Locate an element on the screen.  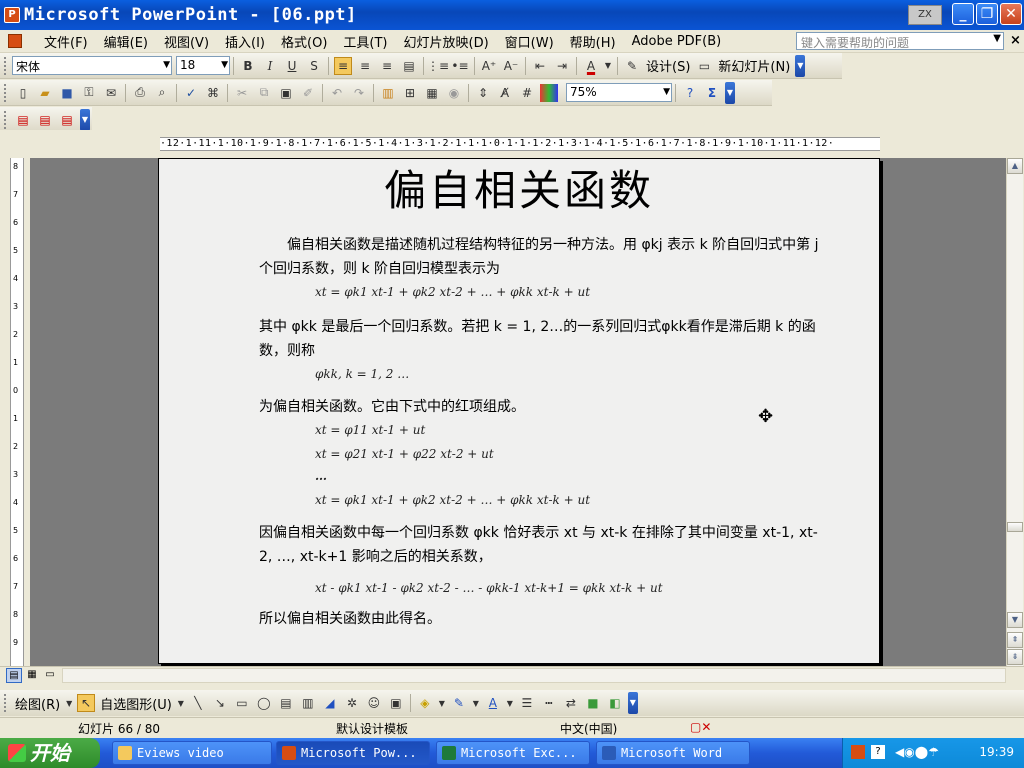
menu-tools: 工具(T) is located at coordinates (365, 41).